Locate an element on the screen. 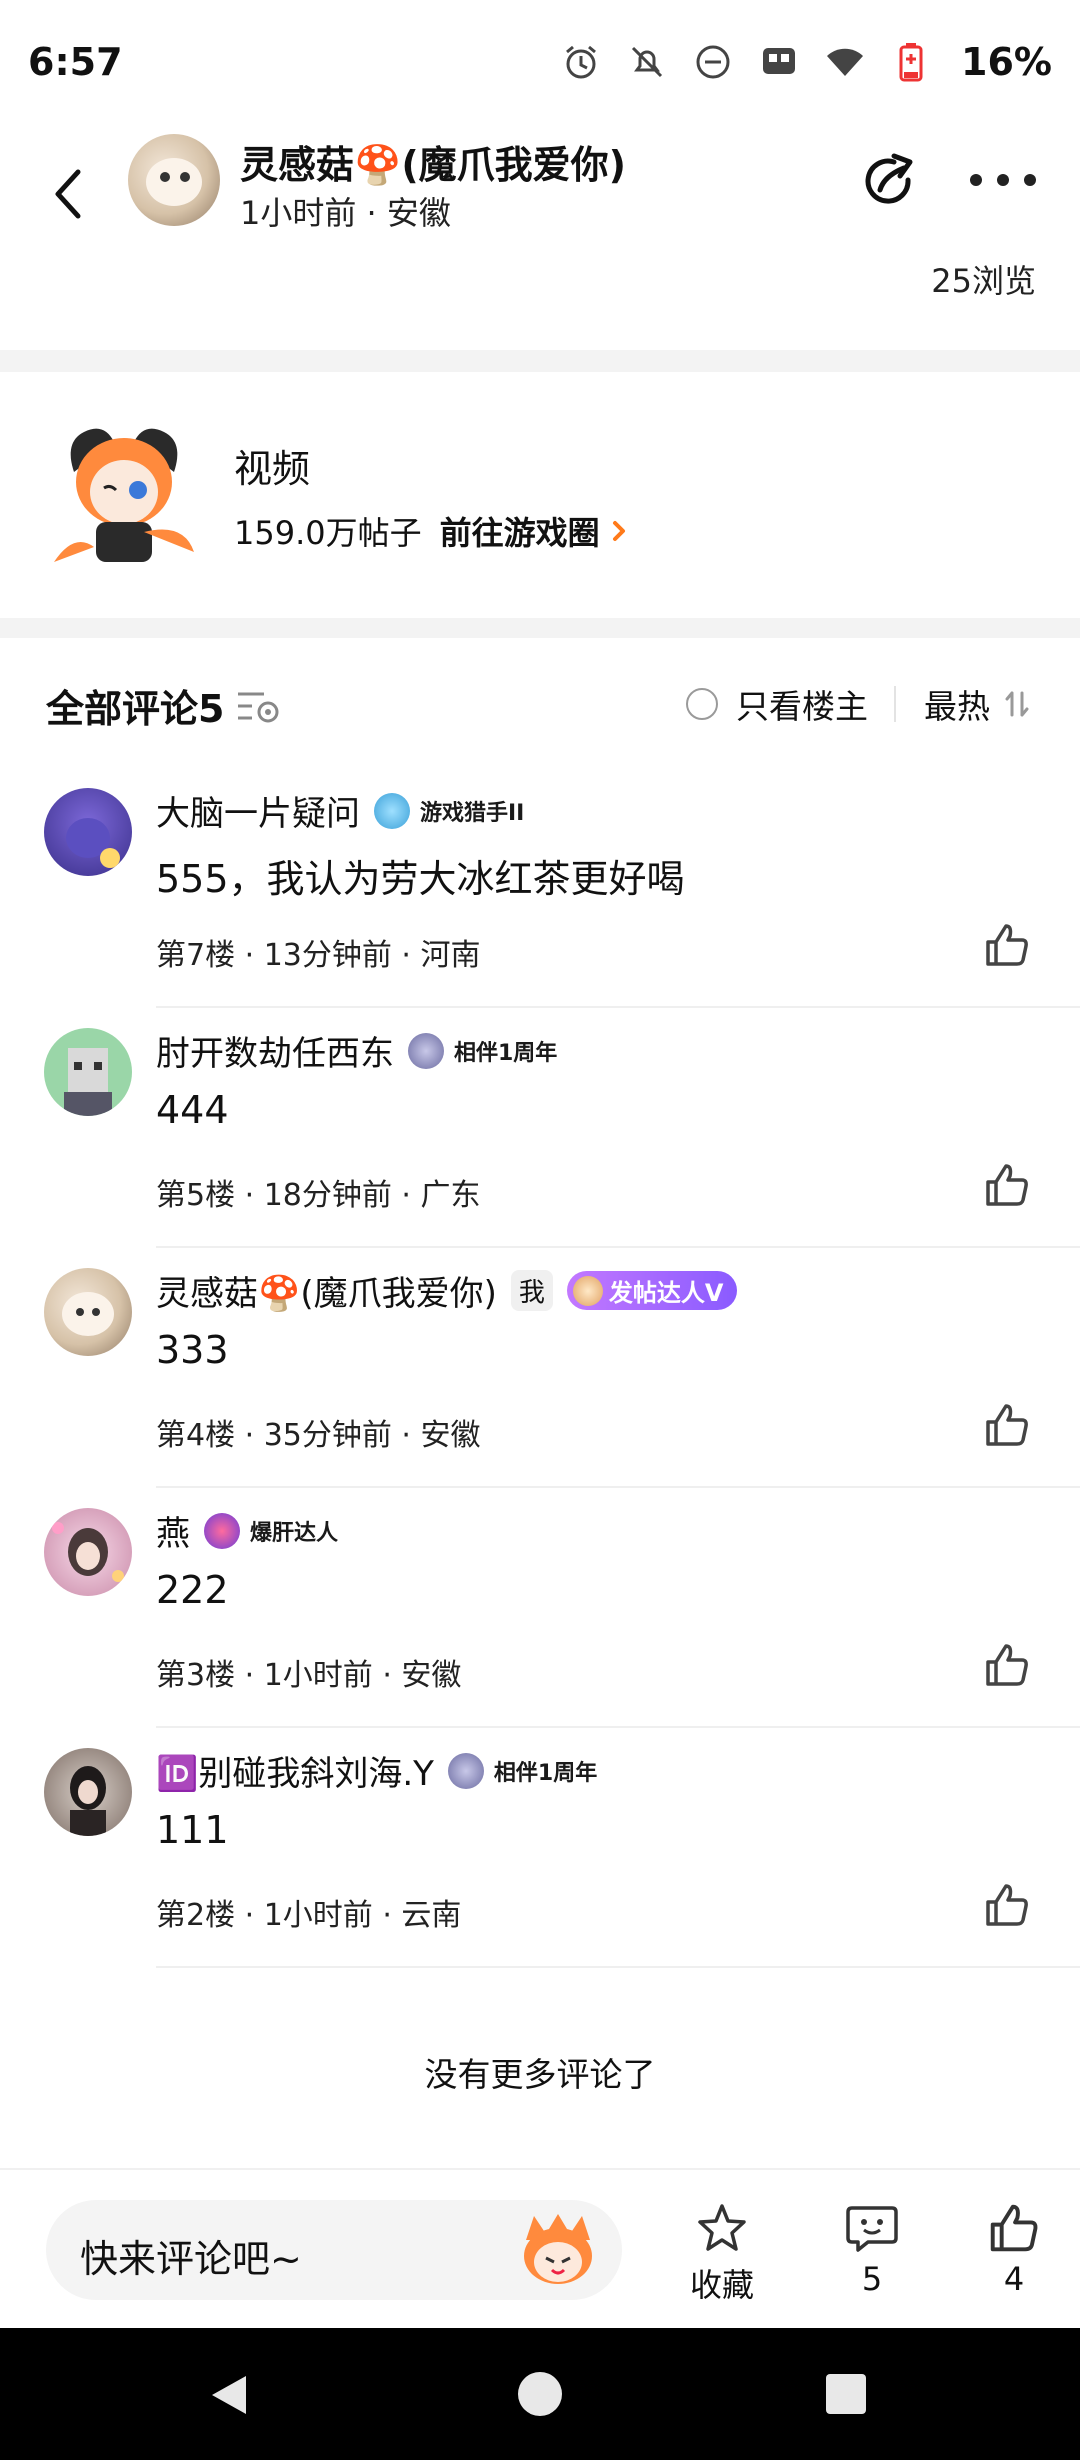 This screenshot has height=2460, width=1080. user-badge: 游戏猎手II is located at coordinates (451, 810).